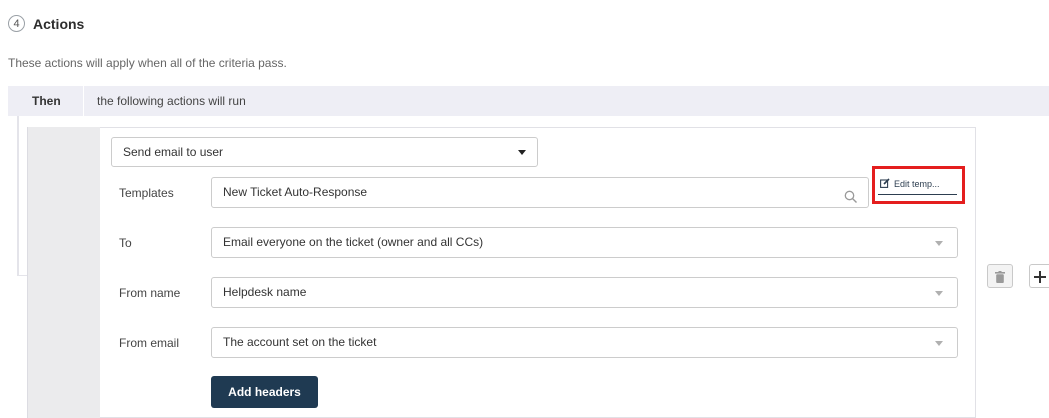  I want to click on add-headers-button: Add headers, so click(264, 392).